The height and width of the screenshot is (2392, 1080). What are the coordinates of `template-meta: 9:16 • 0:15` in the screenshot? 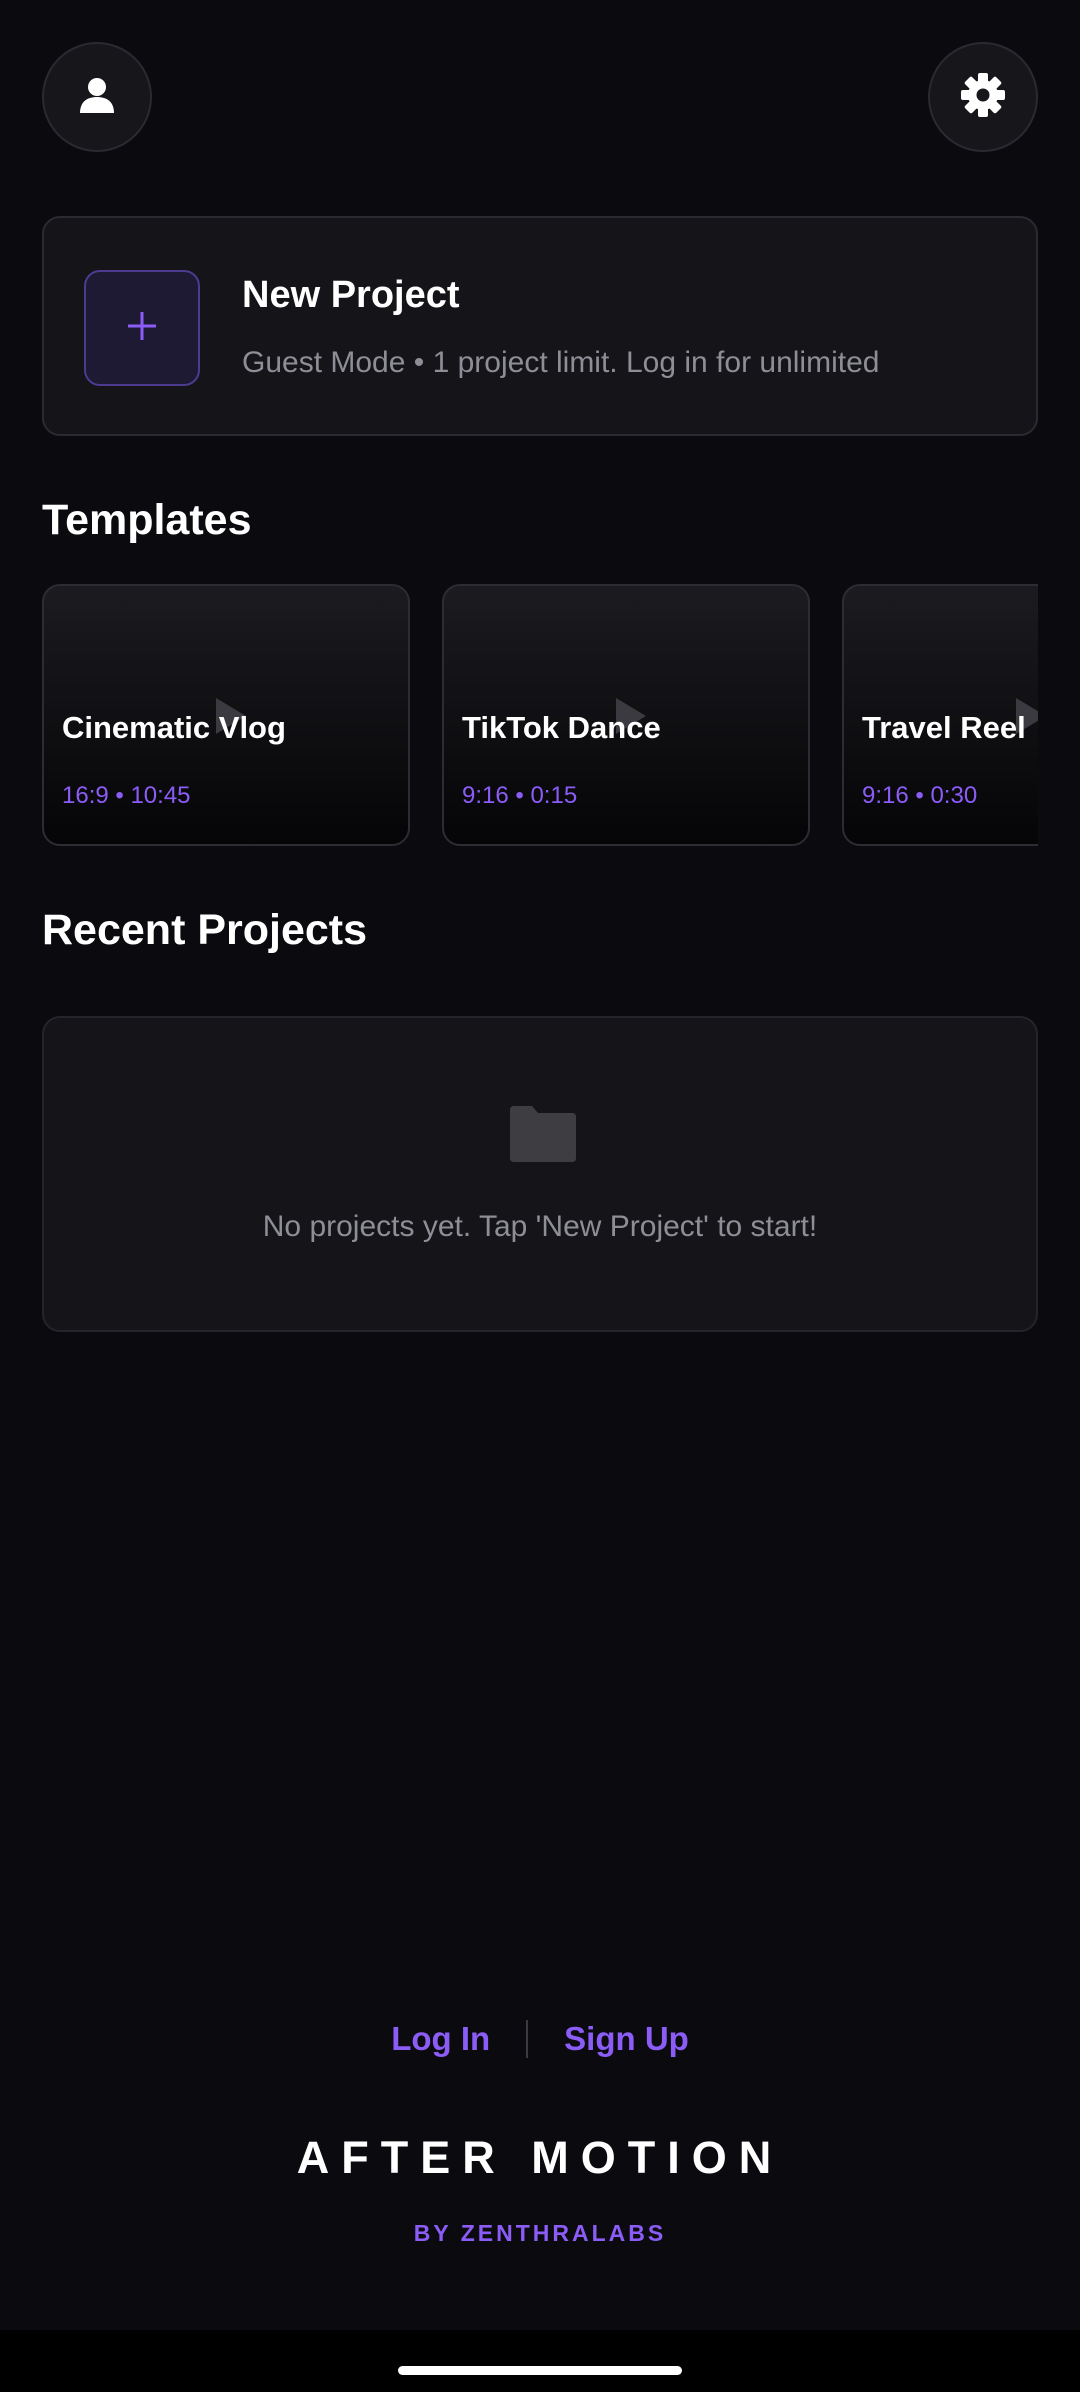 It's located at (520, 795).